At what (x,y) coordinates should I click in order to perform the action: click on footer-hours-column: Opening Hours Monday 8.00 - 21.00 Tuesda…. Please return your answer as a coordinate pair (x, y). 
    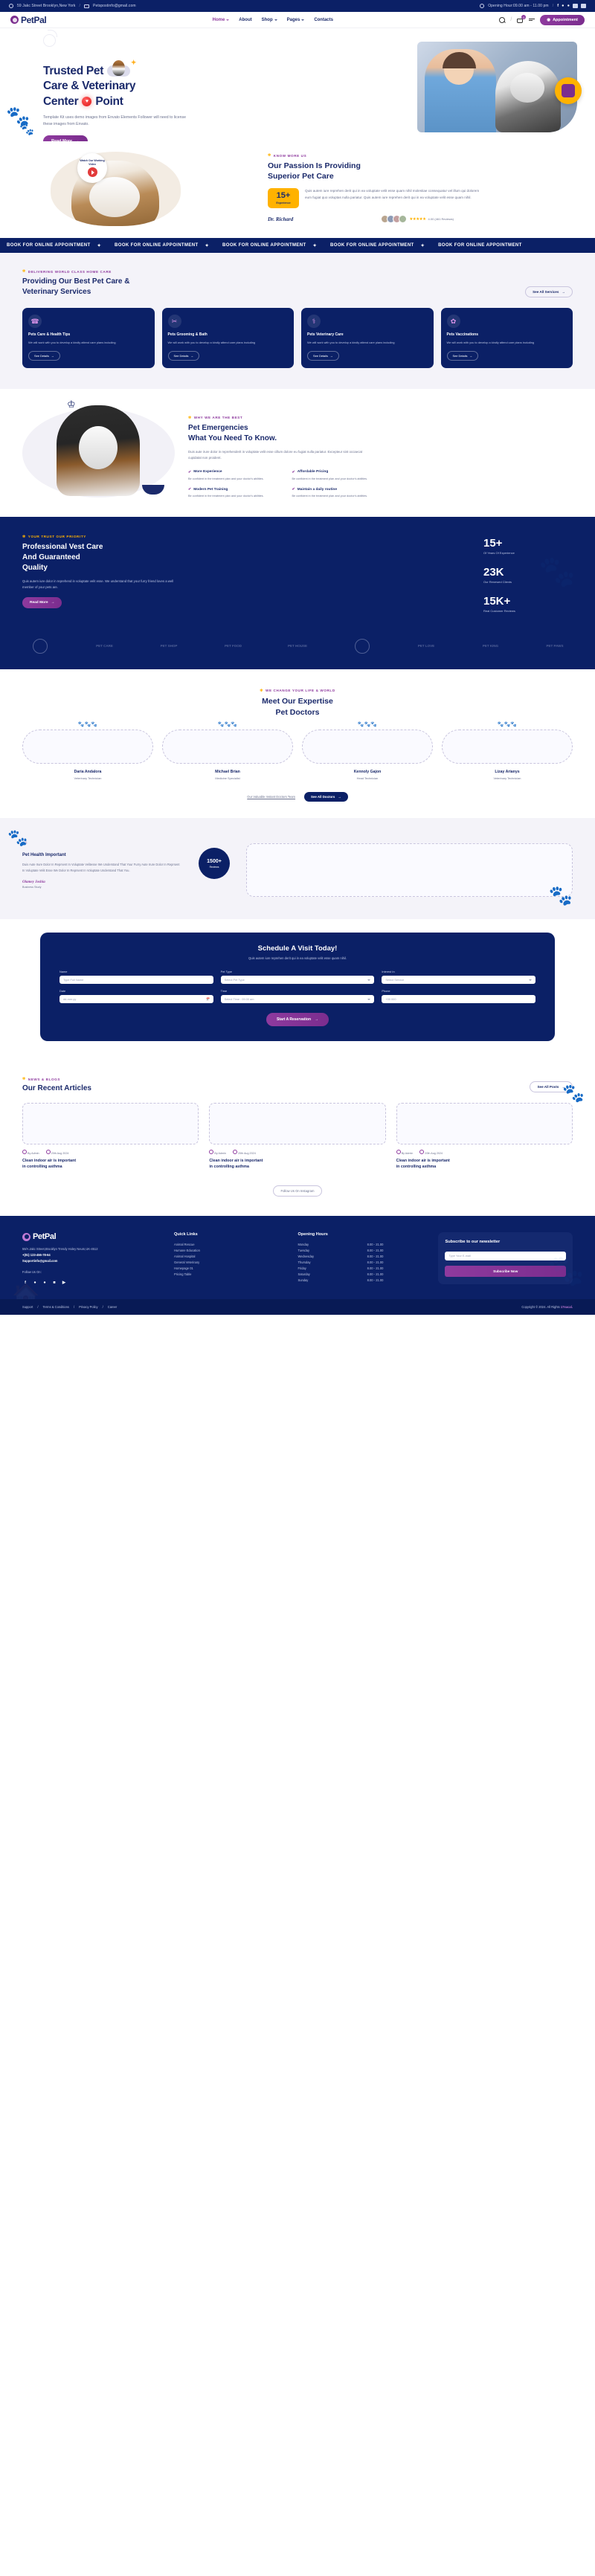
    Looking at the image, I should click on (362, 1259).